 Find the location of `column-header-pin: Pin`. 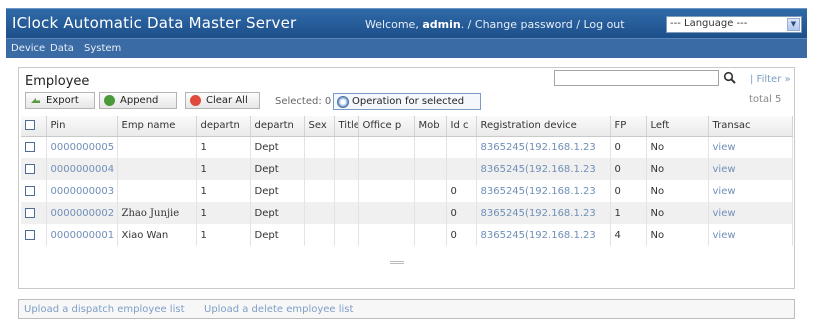

column-header-pin: Pin is located at coordinates (82, 126).